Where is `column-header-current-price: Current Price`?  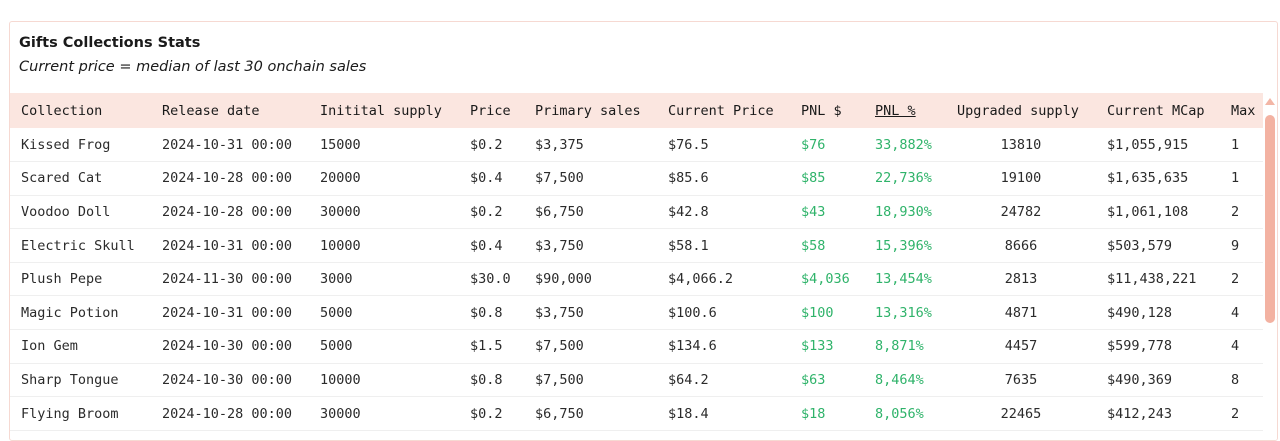
column-header-current-price: Current Price is located at coordinates (723, 110).